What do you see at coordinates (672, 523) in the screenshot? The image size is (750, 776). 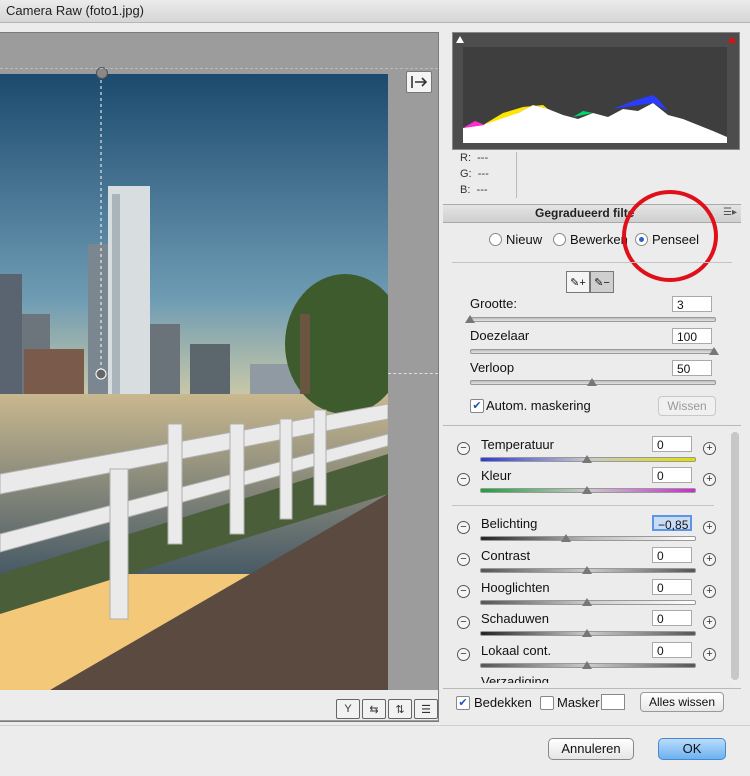 I see `adjustment-value: −0,85` at bounding box center [672, 523].